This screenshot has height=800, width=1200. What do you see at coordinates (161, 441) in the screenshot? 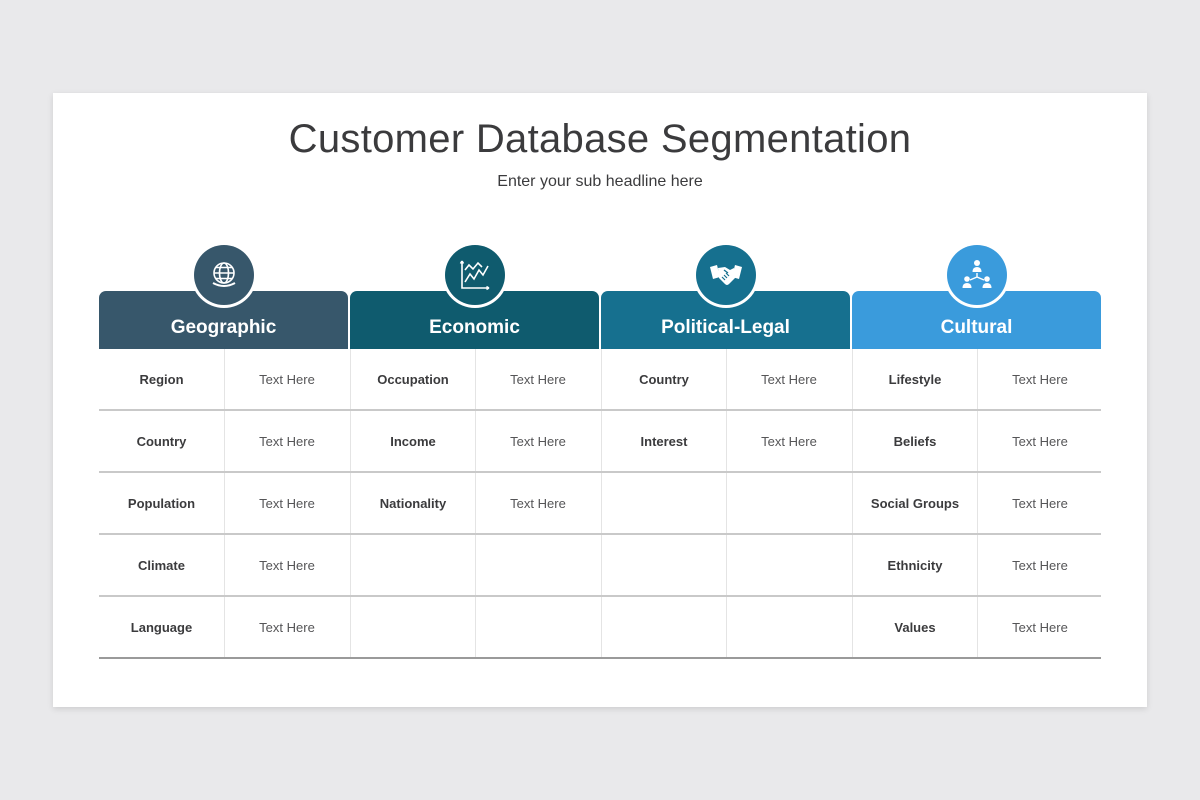
I see `geographic-key: Country` at bounding box center [161, 441].